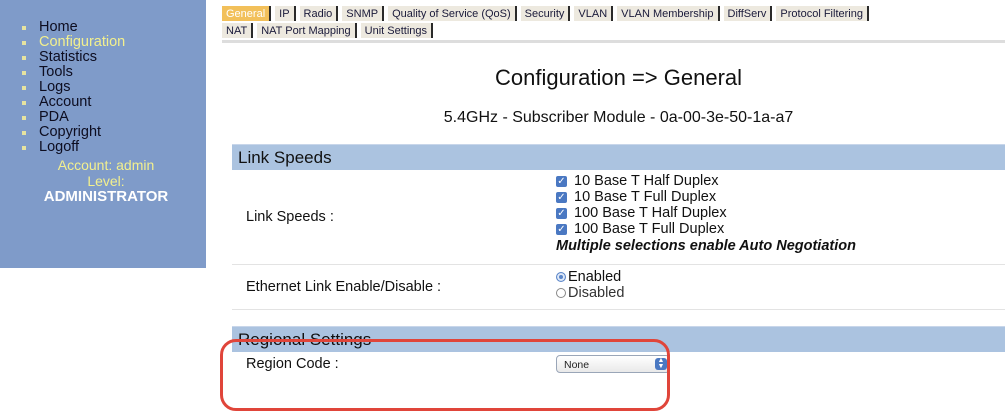 Image resolution: width=1005 pixels, height=414 pixels. What do you see at coordinates (114, 72) in the screenshot?
I see `sidebar-item-tools: Tools` at bounding box center [114, 72].